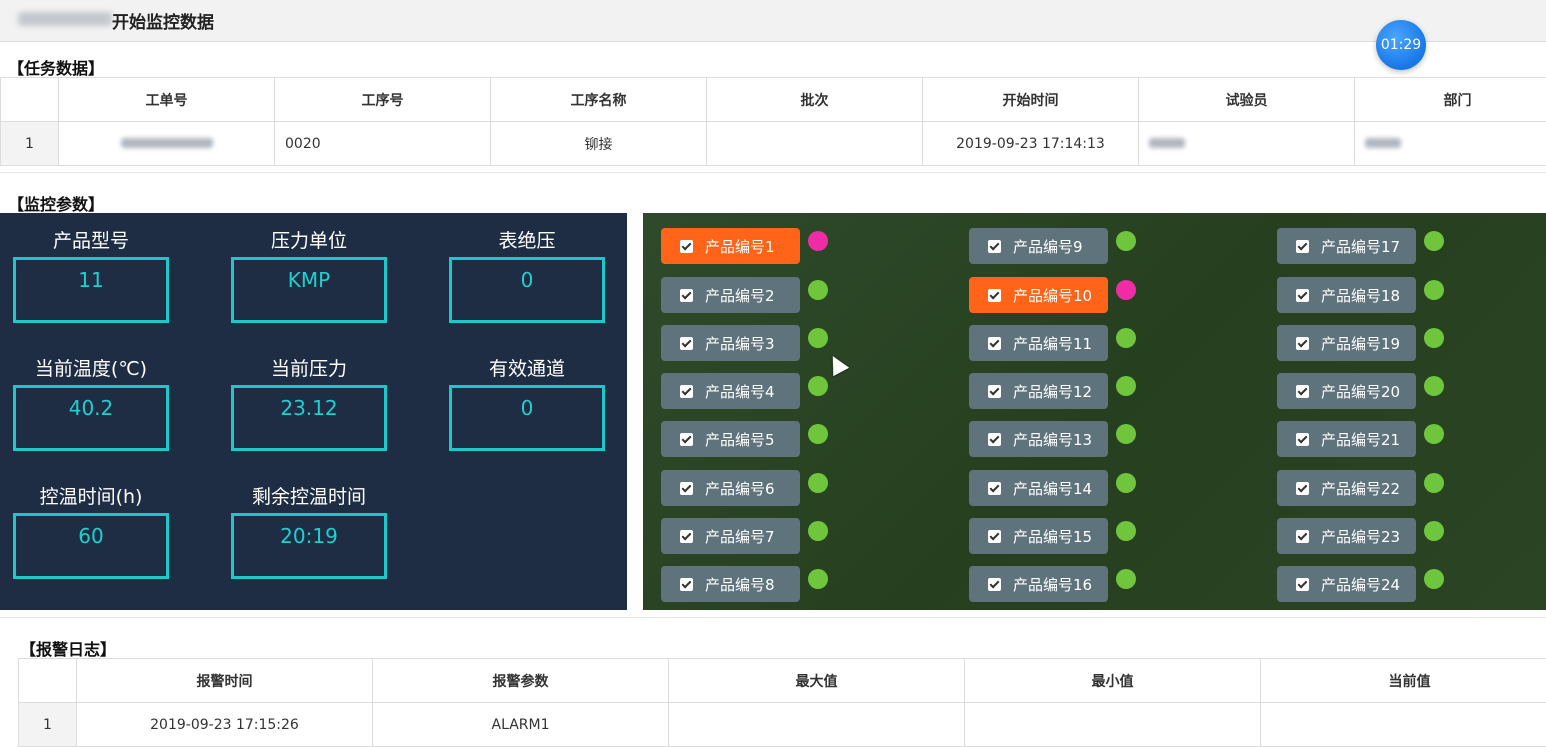 This screenshot has width=1546, height=747. What do you see at coordinates (782, 725) in the screenshot?
I see `table-row: 1 2019-09-23 17:15:26 ALARM1` at bounding box center [782, 725].